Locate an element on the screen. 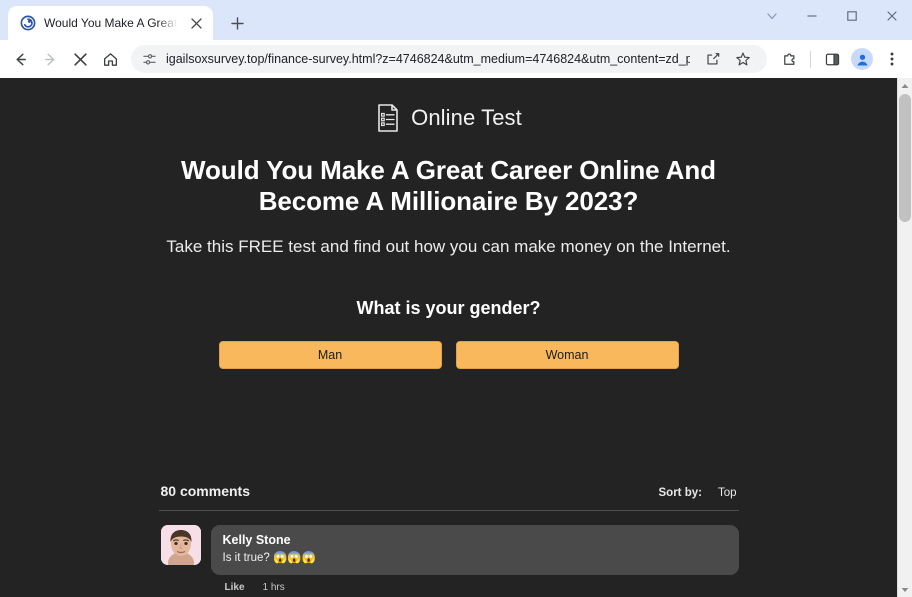 The width and height of the screenshot is (912, 597). answer-options: Man Woman is located at coordinates (449, 355).